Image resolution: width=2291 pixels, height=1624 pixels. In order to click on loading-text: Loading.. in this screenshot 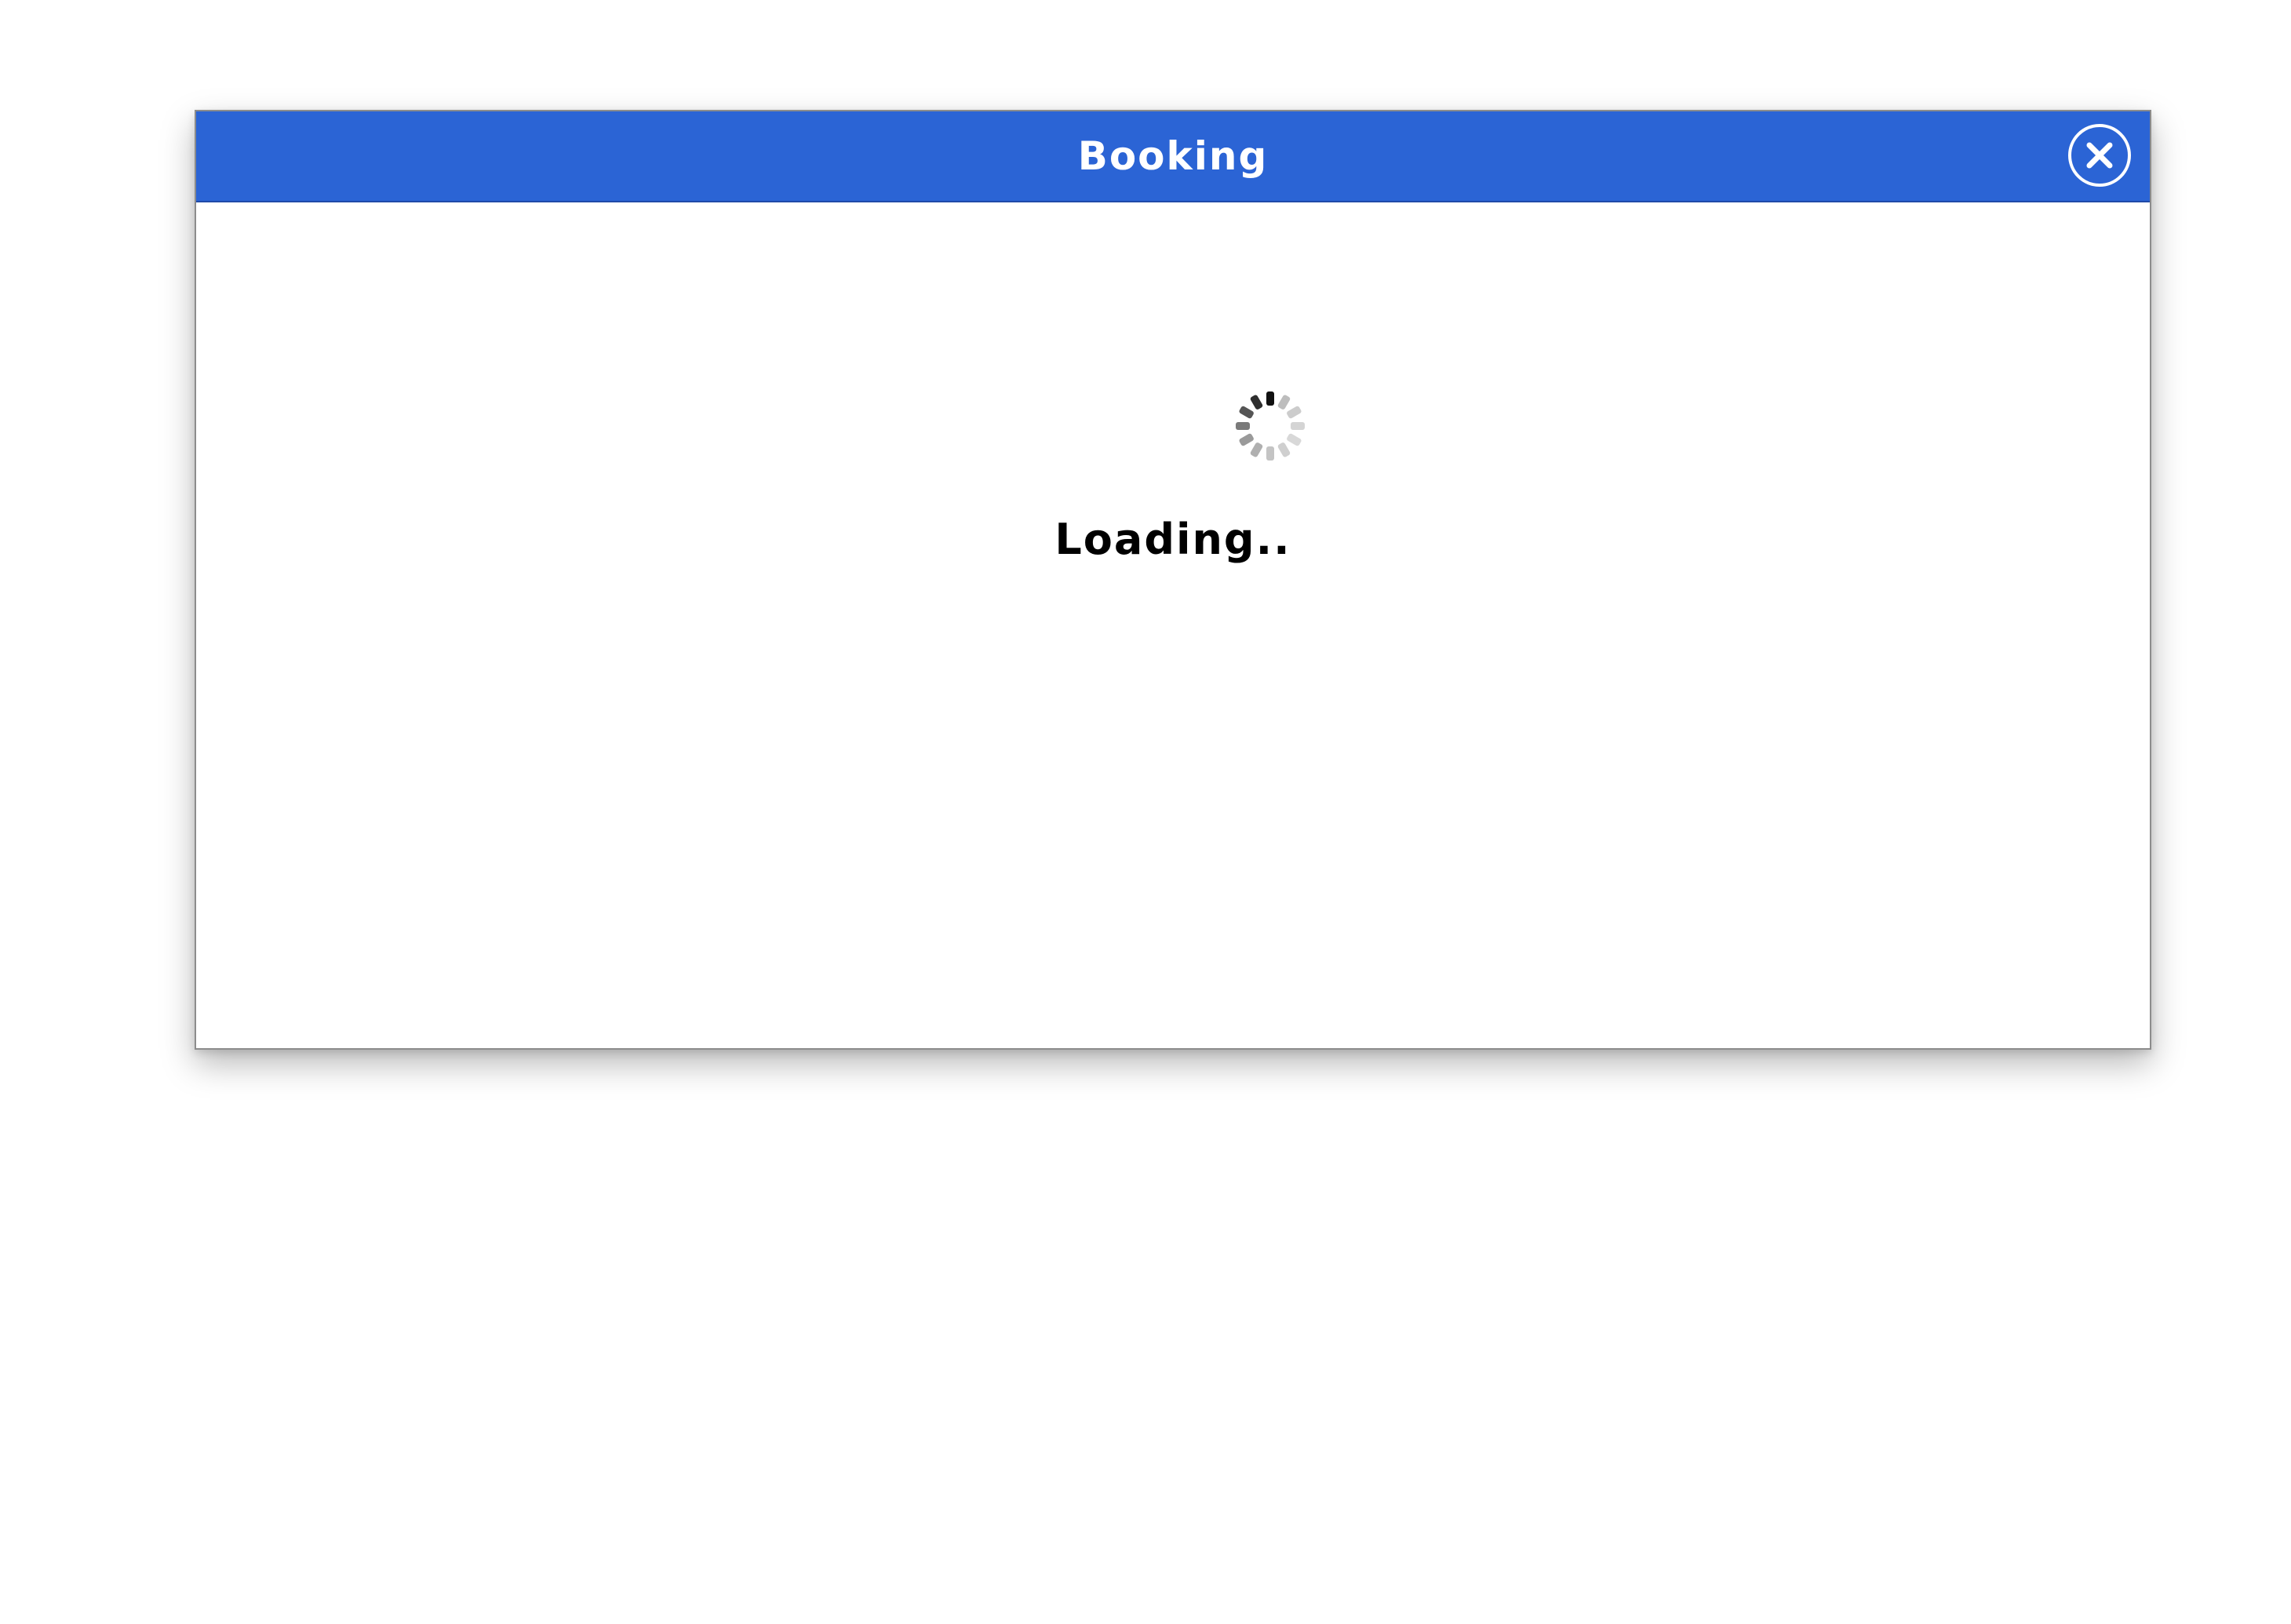, I will do `click(1172, 539)`.